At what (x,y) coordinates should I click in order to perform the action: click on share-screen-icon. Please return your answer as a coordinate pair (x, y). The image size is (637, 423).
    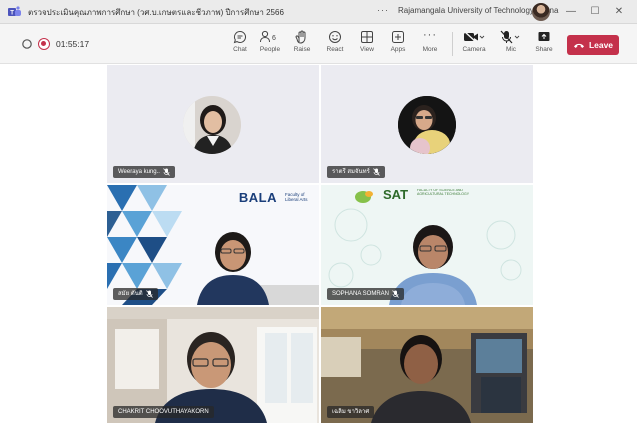
    Looking at the image, I should click on (544, 36).